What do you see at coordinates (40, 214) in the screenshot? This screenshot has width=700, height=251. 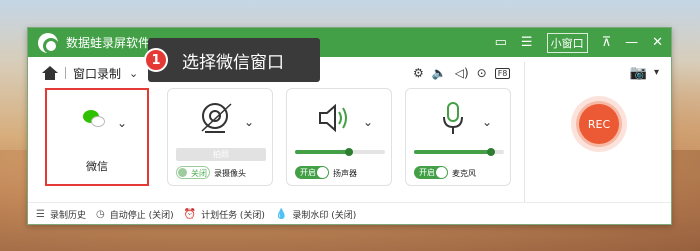 I see `list-icon: ☰` at bounding box center [40, 214].